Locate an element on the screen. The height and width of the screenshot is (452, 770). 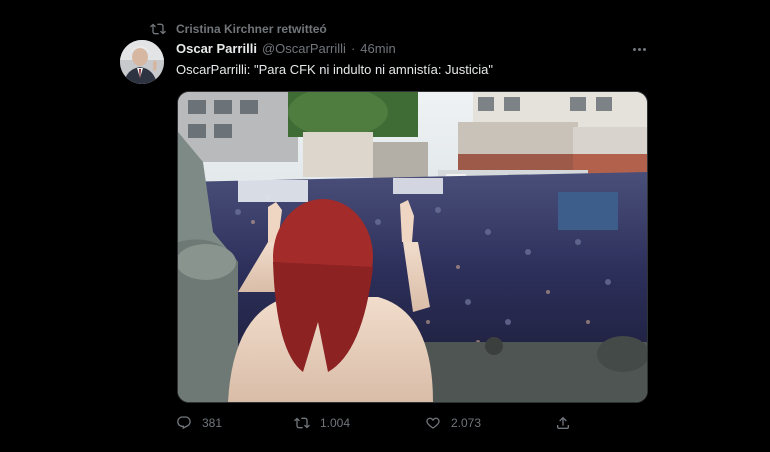
share-button is located at coordinates (563, 423).